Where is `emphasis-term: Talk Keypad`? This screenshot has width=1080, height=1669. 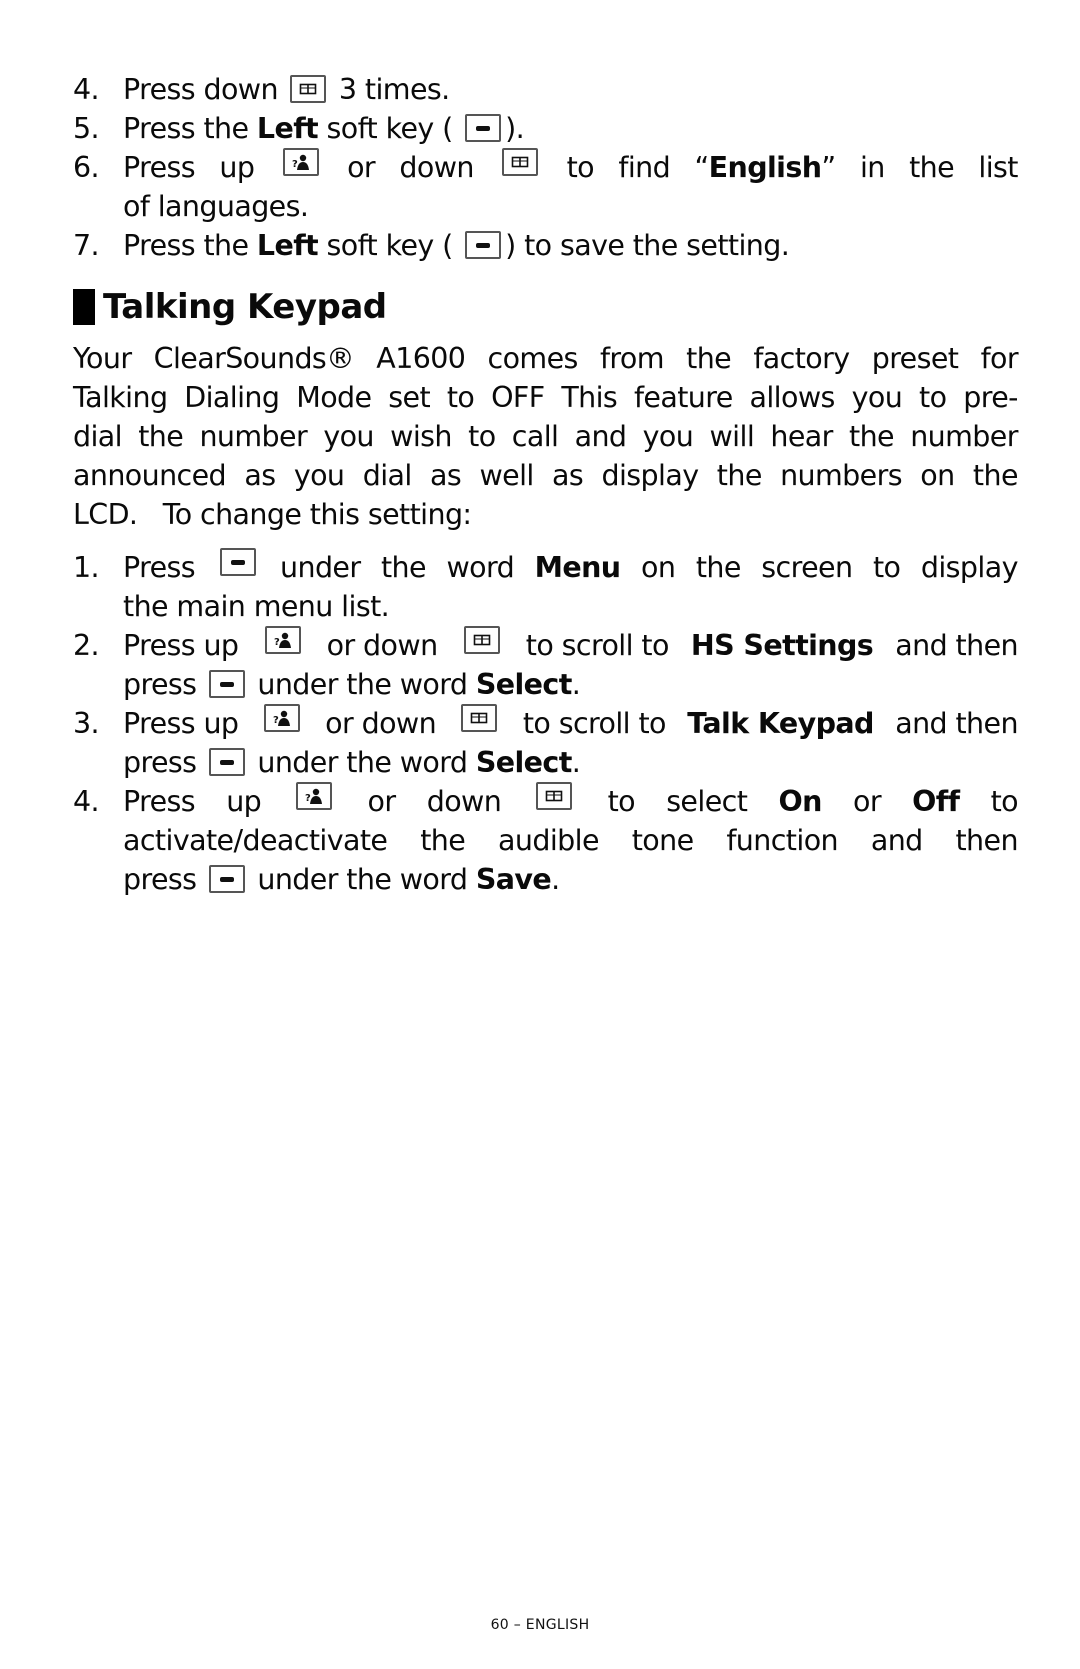 emphasis-term: Talk Keypad is located at coordinates (780, 723).